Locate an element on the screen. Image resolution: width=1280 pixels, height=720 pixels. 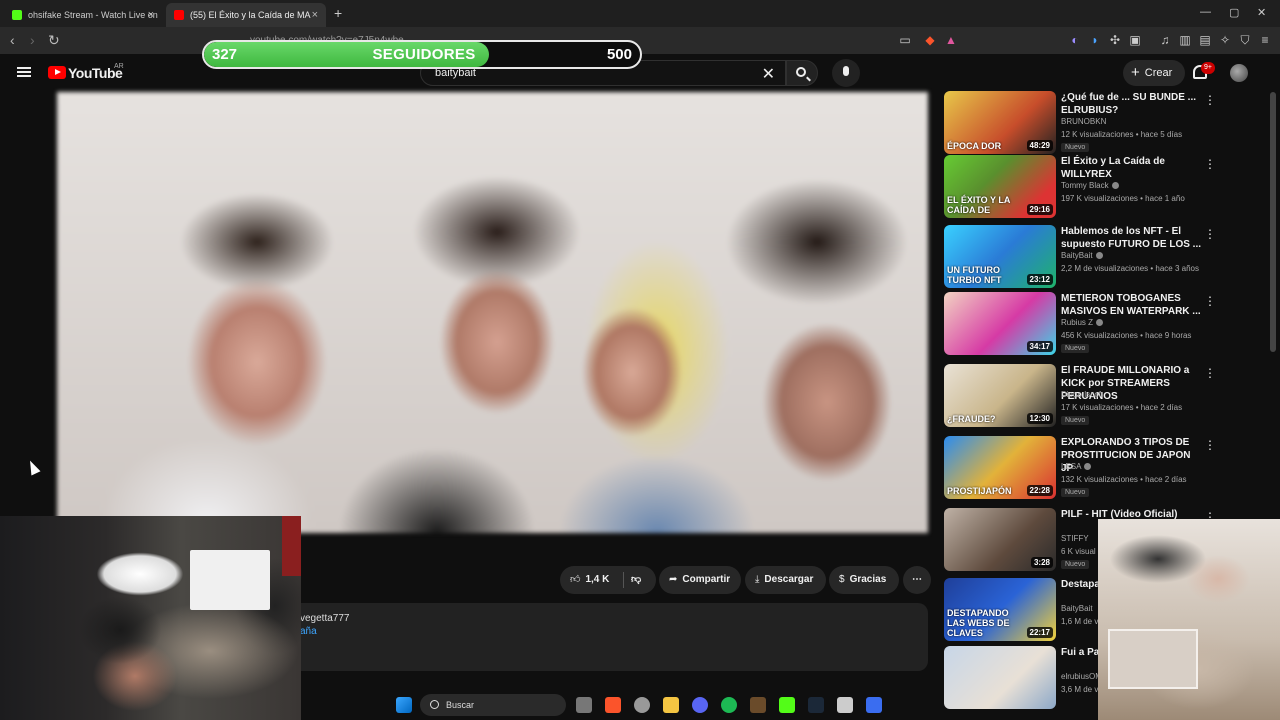
close-window-icon: ✕ is located at coordinates (1261, 12).